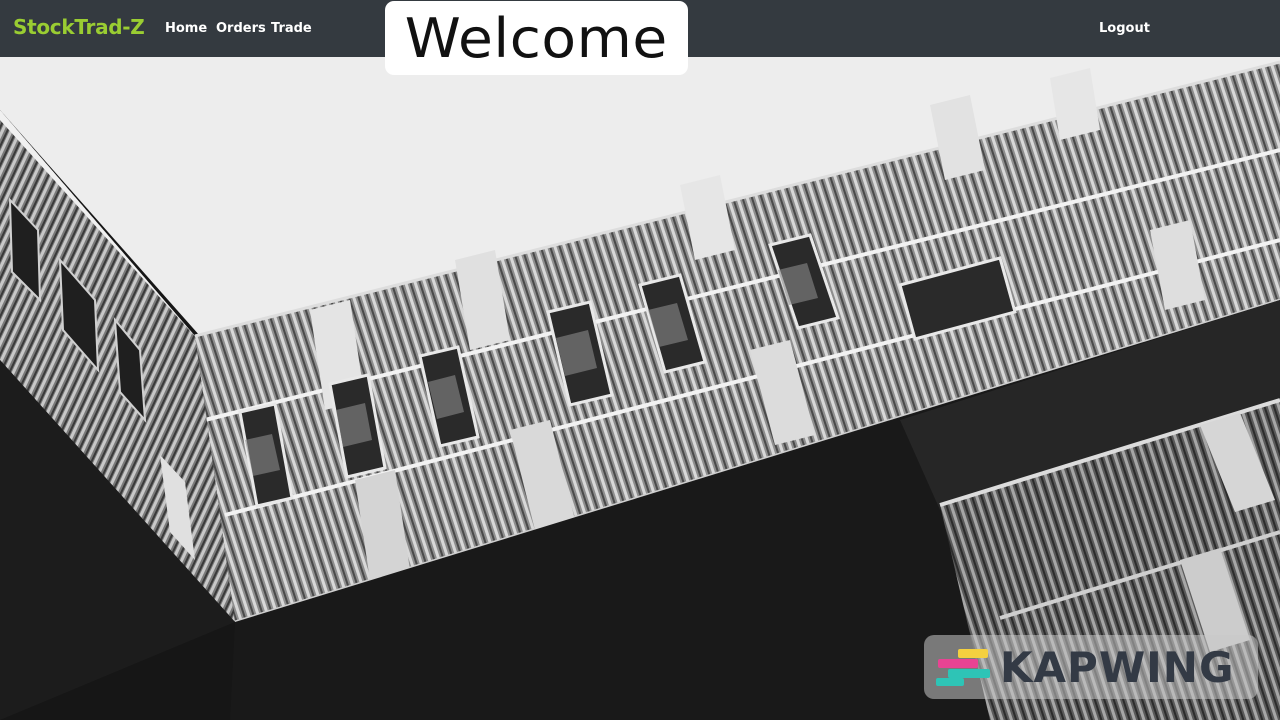  Describe the element at coordinates (1117, 667) in the screenshot. I see `kapwing-text: KAPWING` at that location.